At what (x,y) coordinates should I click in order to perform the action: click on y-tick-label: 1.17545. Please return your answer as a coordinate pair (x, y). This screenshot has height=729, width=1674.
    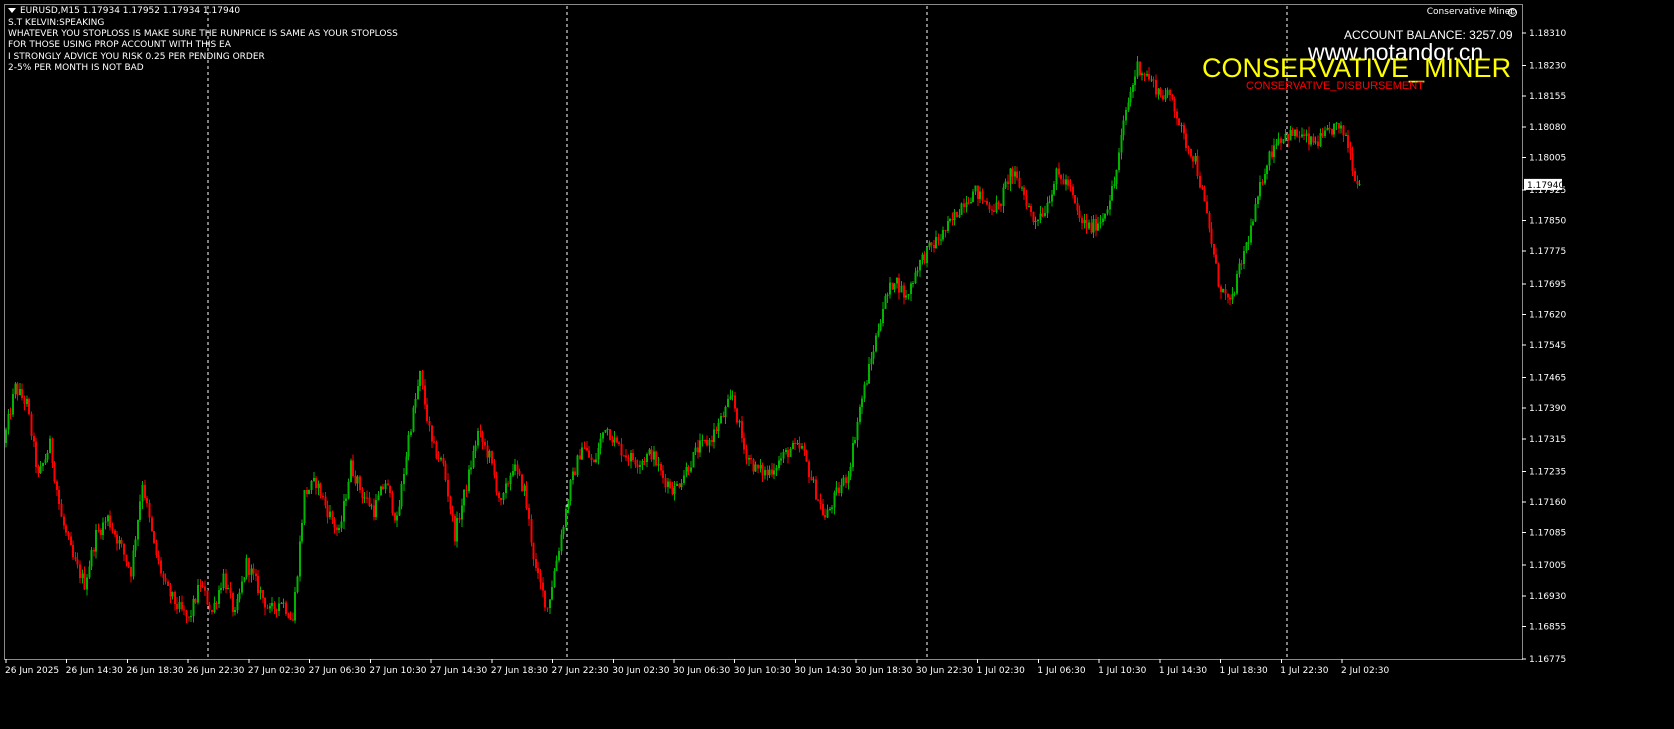
    Looking at the image, I should click on (1547, 346).